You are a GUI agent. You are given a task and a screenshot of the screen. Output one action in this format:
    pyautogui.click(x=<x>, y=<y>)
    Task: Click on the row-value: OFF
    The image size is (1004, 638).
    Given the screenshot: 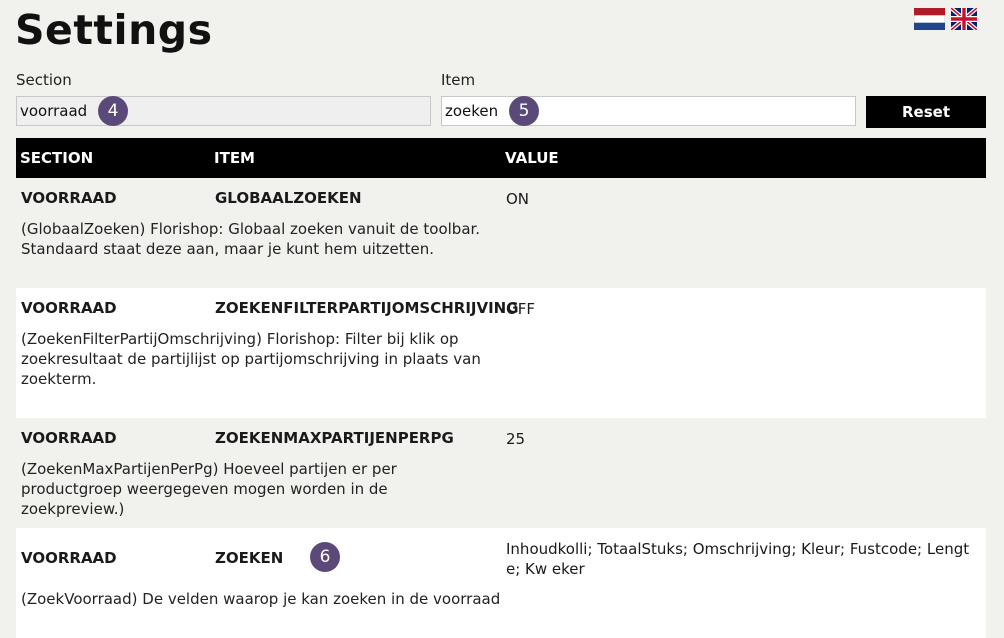 What is the action you would take?
    pyautogui.click(x=521, y=309)
    